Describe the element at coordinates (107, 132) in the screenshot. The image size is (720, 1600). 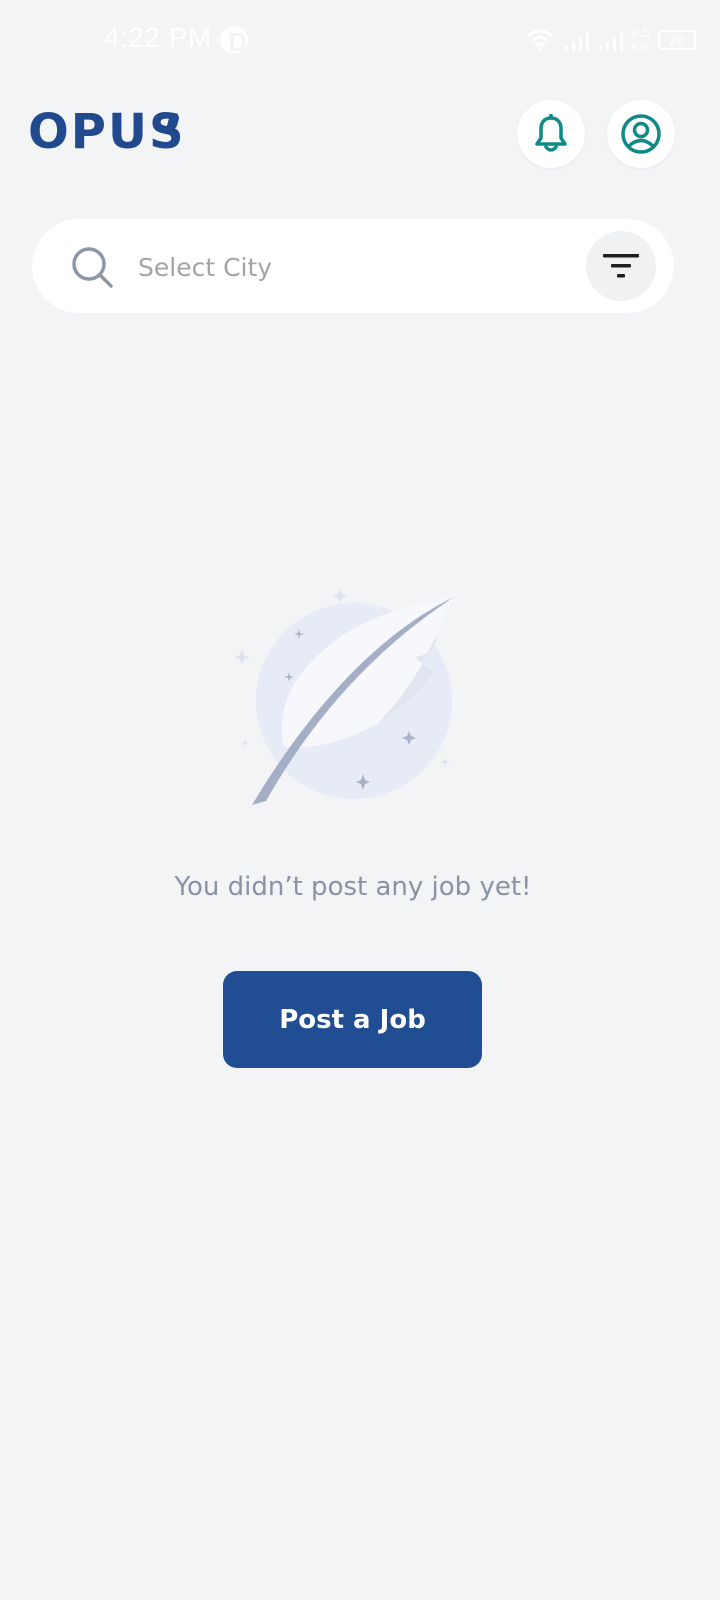
I see `opus-logo: OPUS` at that location.